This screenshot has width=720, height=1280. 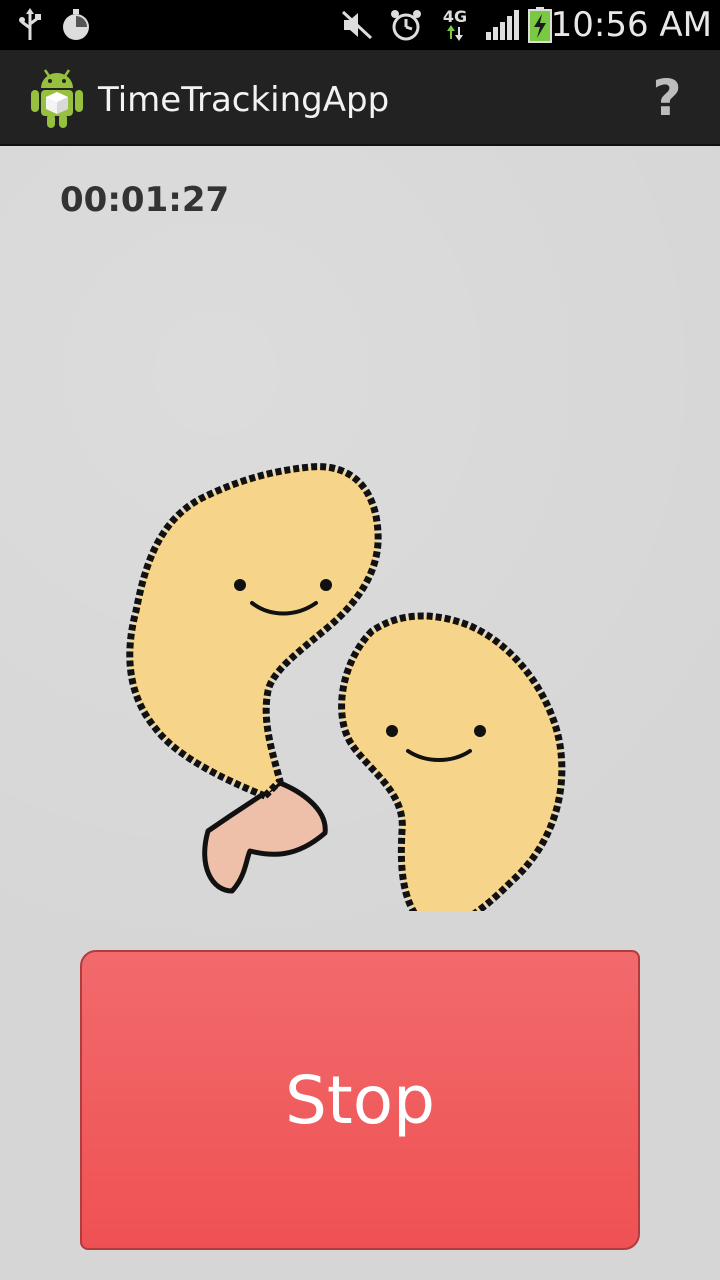 What do you see at coordinates (76, 25) in the screenshot?
I see `stopwatch-icon` at bounding box center [76, 25].